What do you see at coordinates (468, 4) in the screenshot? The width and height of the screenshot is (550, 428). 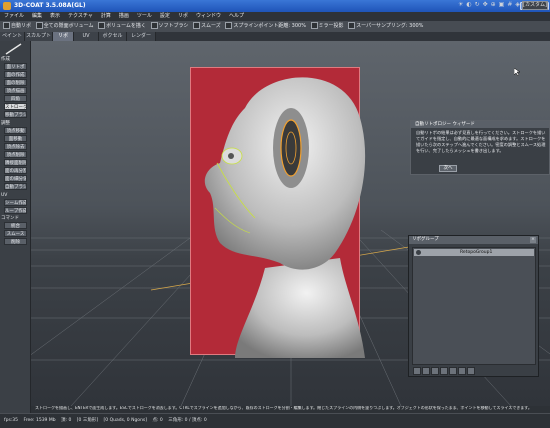 I see `sphere-icon: ◐` at bounding box center [468, 4].